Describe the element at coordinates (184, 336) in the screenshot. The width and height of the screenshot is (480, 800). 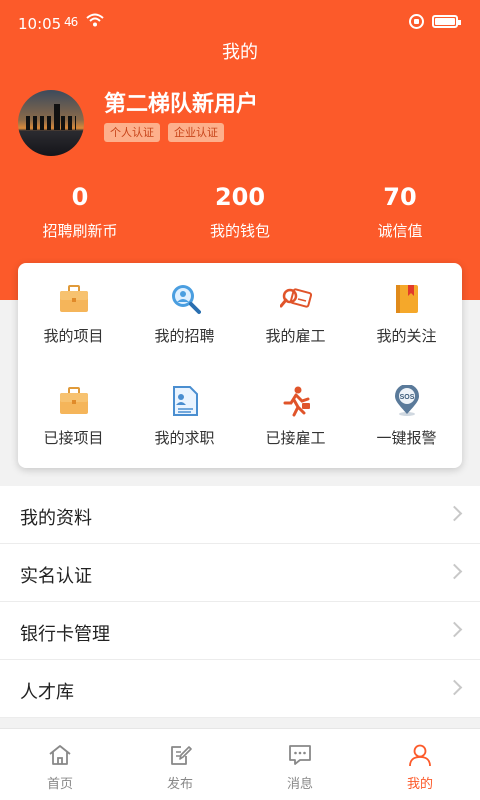
I see `grid-label: 我的招聘` at that location.